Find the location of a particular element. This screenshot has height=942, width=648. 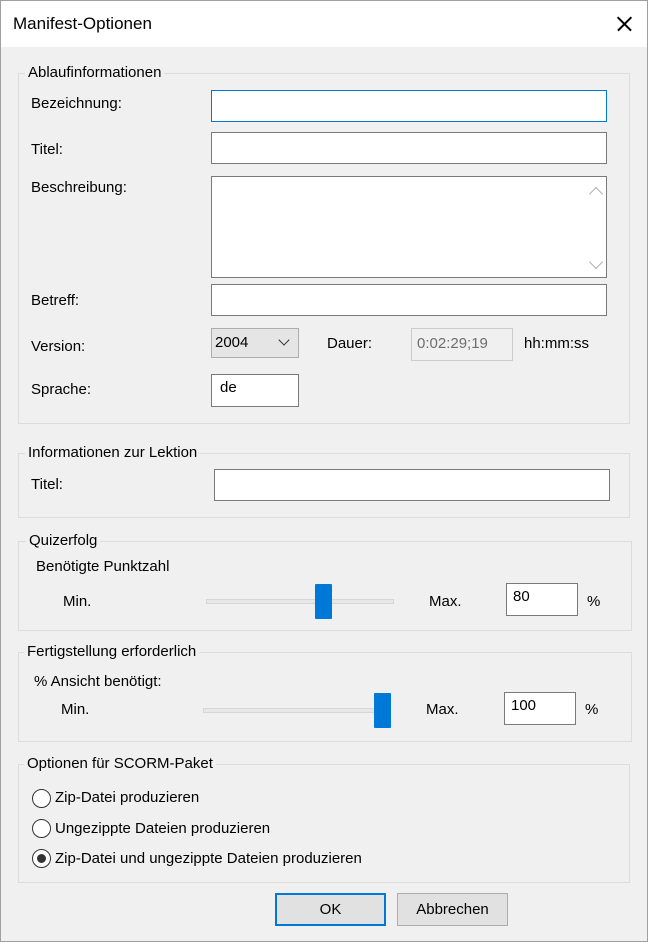

quiz-score-slider-track is located at coordinates (300, 601).